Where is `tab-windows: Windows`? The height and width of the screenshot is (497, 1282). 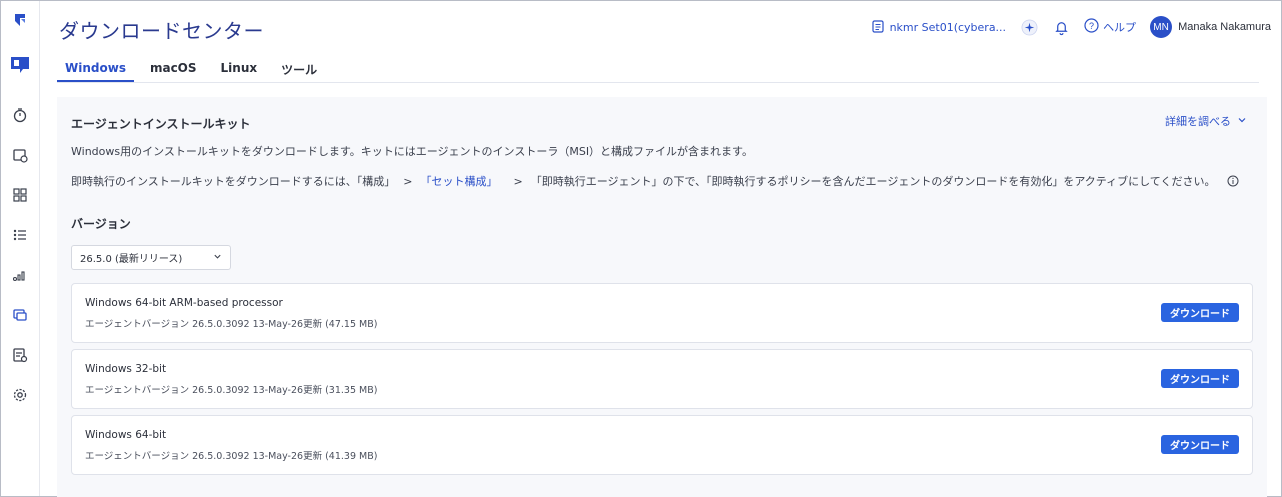 tab-windows: Windows is located at coordinates (95, 69).